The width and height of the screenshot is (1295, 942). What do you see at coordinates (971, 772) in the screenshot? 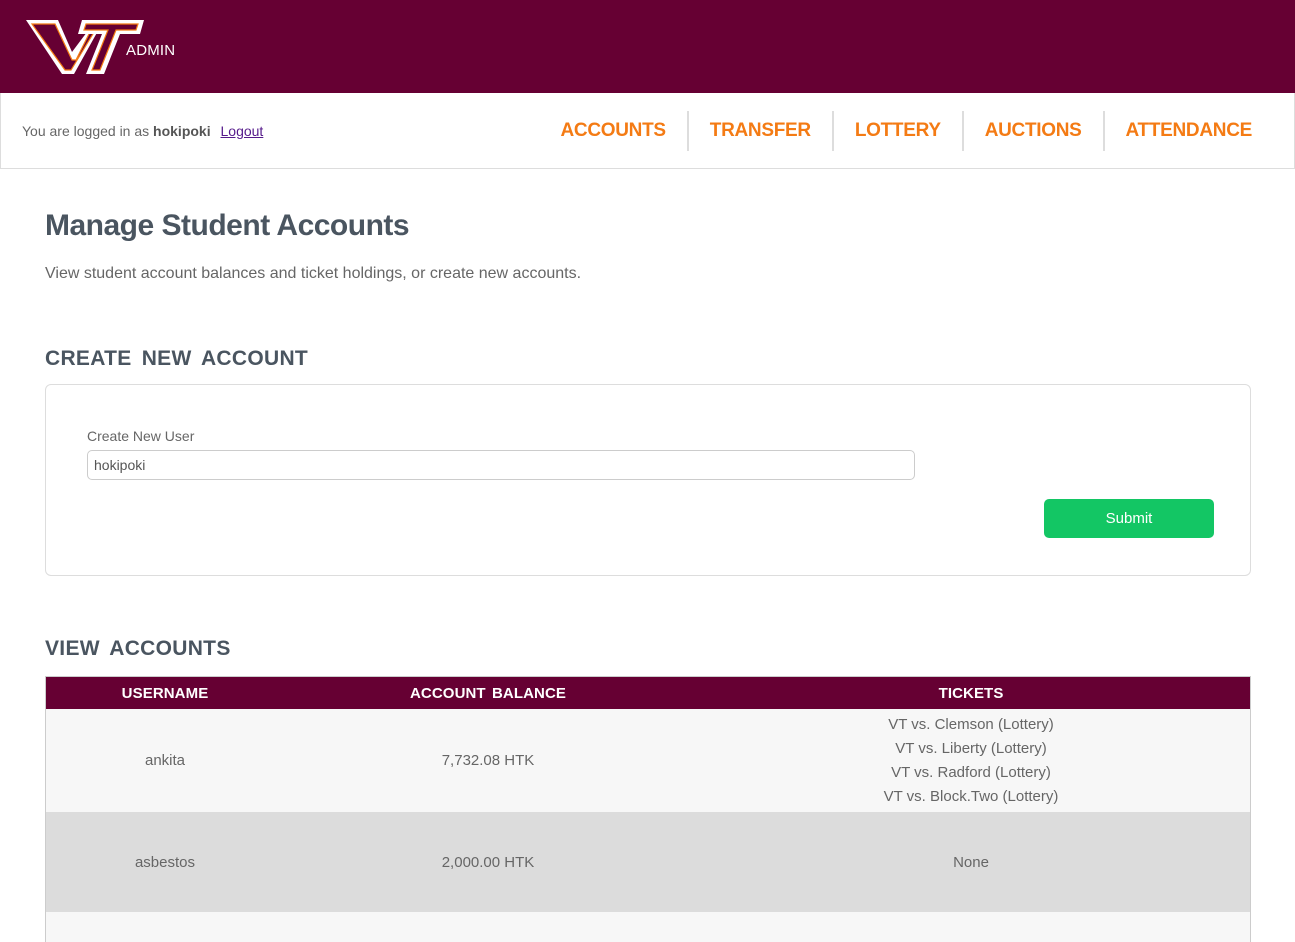
I see `ticket-item: VT vs. Radford (Lottery)` at bounding box center [971, 772].